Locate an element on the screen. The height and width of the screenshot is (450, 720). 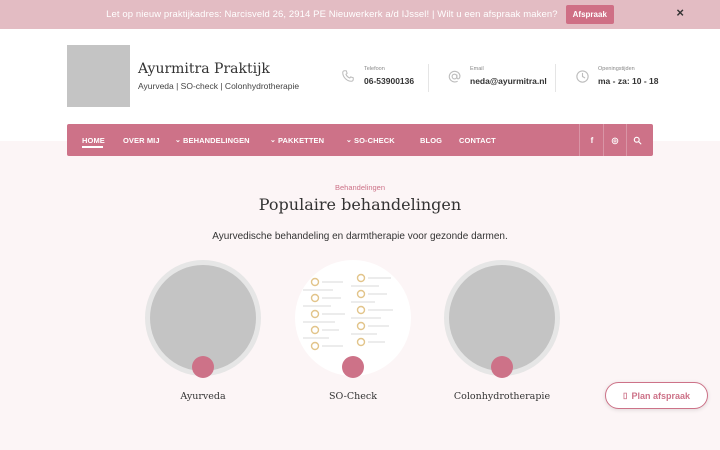
at-icon is located at coordinates (454, 76).